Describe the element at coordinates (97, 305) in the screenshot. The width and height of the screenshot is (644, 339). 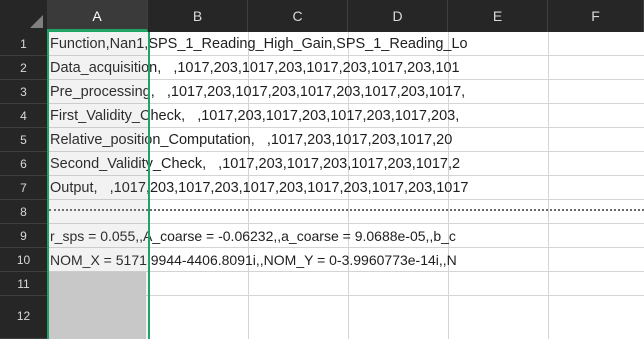
I see `selected-empty-cells` at that location.